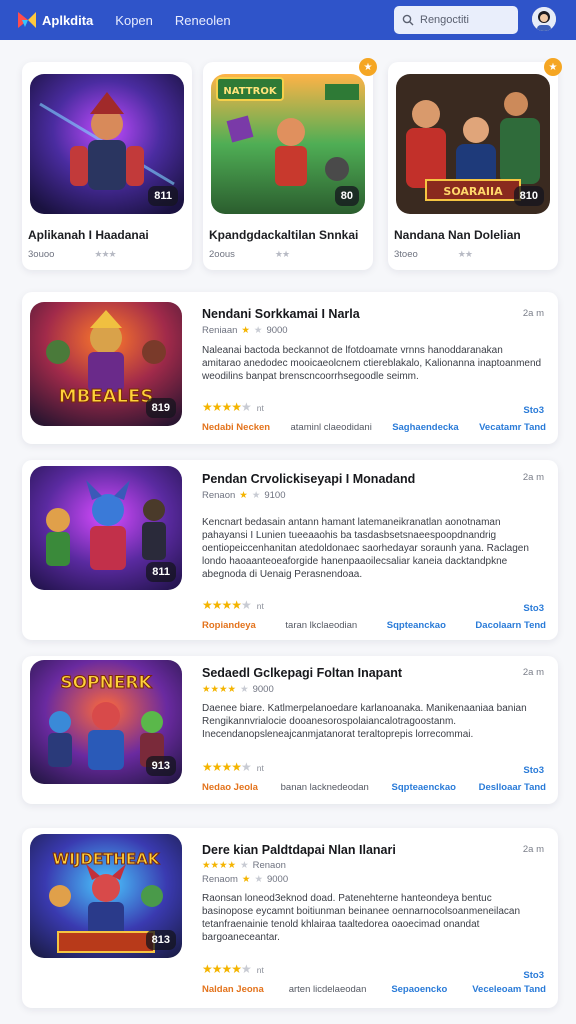 The image size is (576, 1024). What do you see at coordinates (327, 989) in the screenshot?
I see `category-text: arten licdelaeodan` at bounding box center [327, 989].